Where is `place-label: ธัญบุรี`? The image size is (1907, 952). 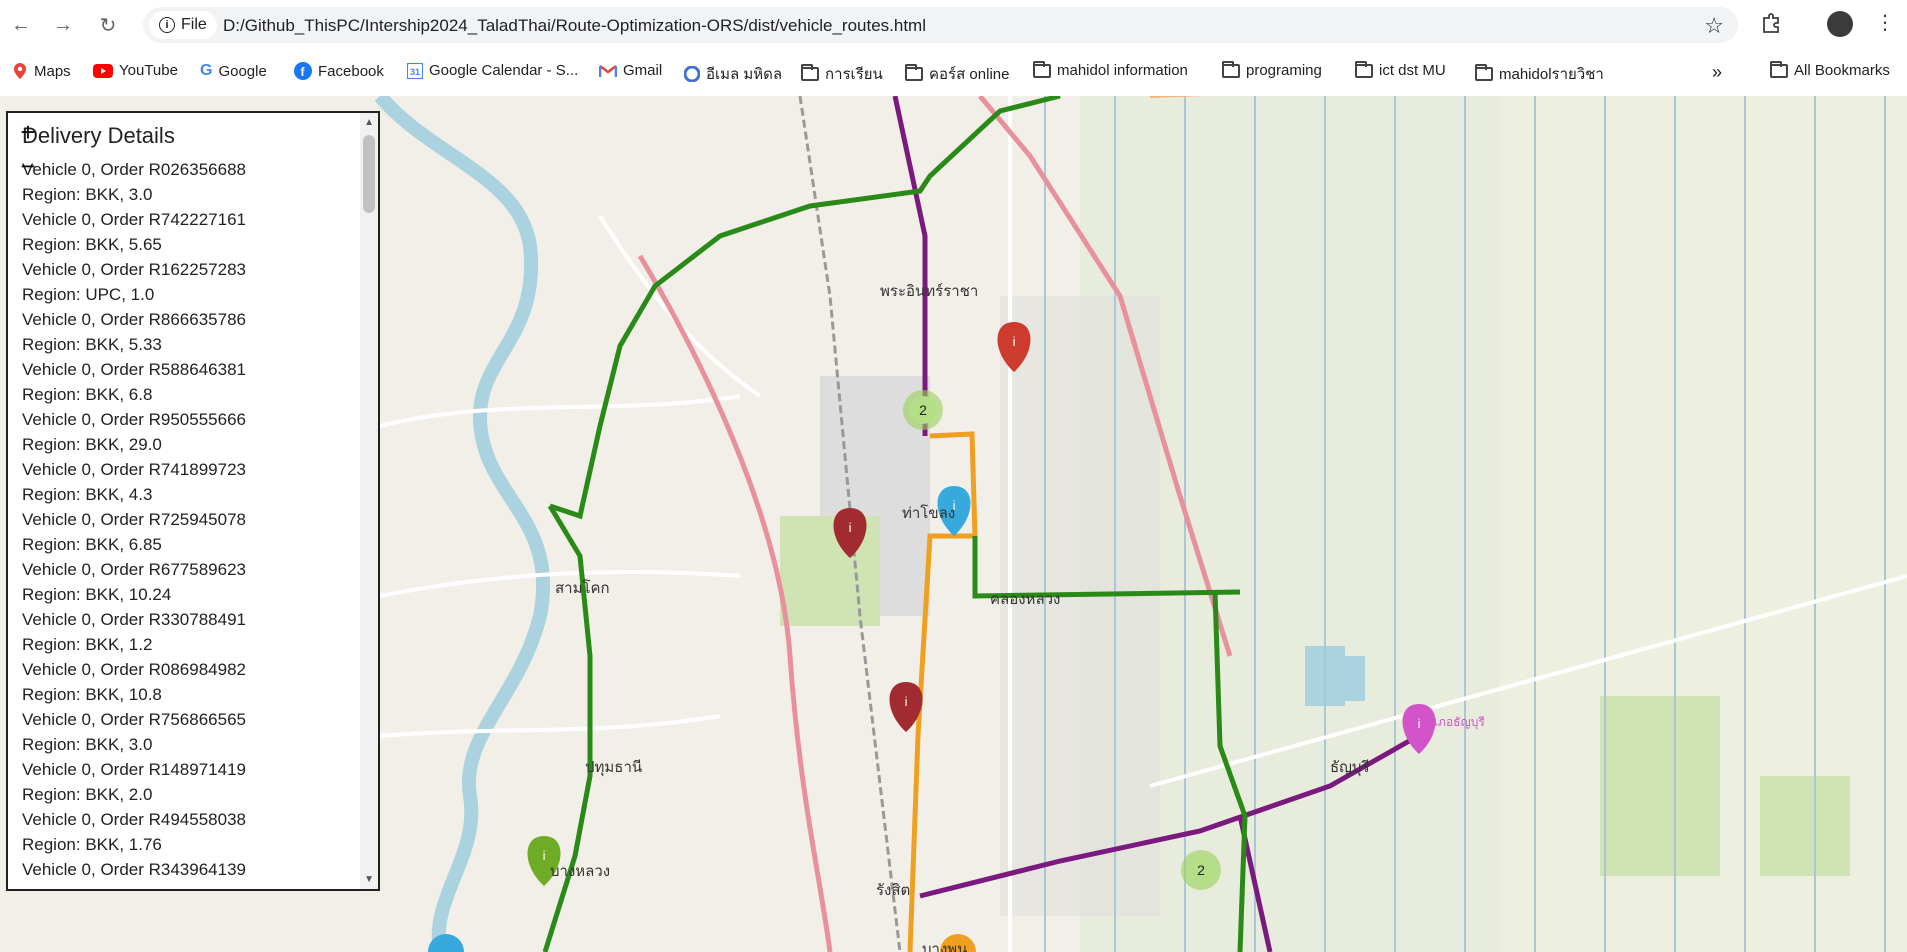
place-label: ธัญบุรี is located at coordinates (1350, 768).